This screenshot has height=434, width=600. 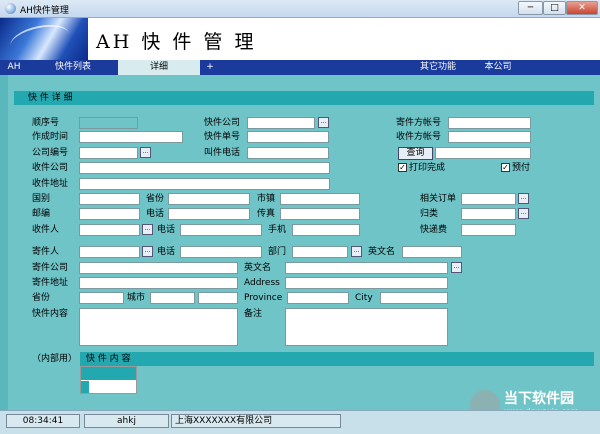 What do you see at coordinates (108, 373) in the screenshot?
I see `grid-header-row` at bounding box center [108, 373].